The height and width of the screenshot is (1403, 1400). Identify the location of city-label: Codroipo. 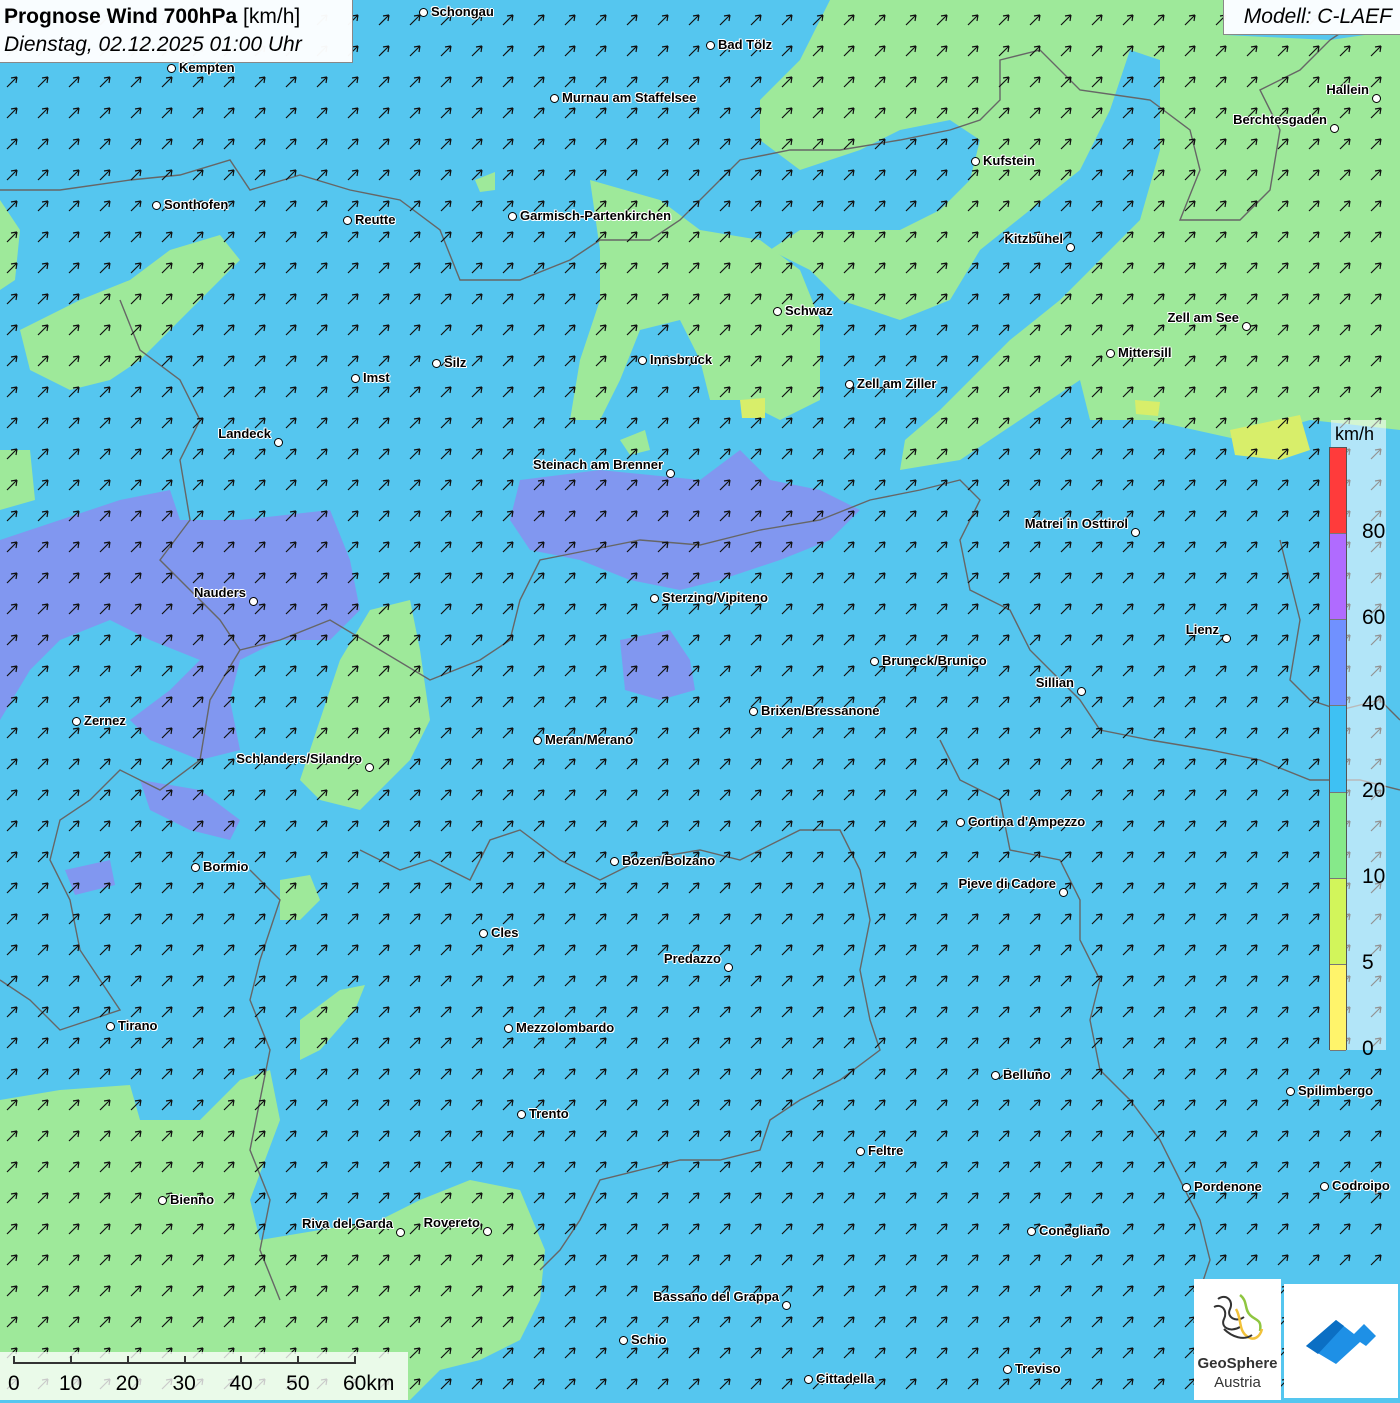
(1361, 1185).